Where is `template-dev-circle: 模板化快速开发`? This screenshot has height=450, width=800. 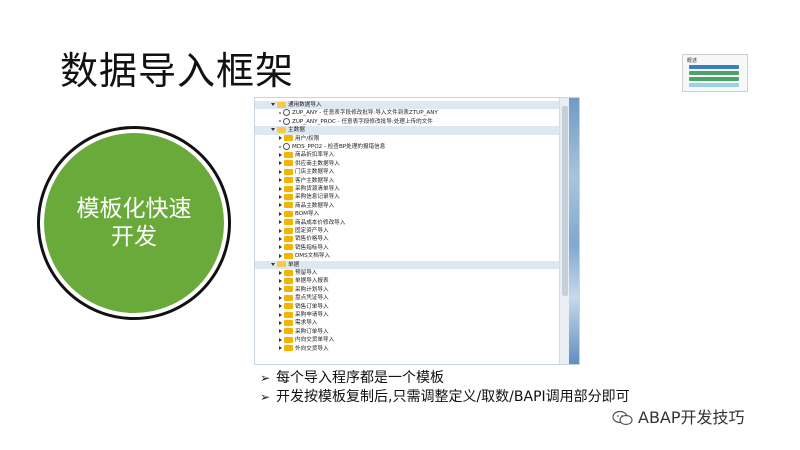 template-dev-circle: 模板化快速开发 is located at coordinates (134, 223).